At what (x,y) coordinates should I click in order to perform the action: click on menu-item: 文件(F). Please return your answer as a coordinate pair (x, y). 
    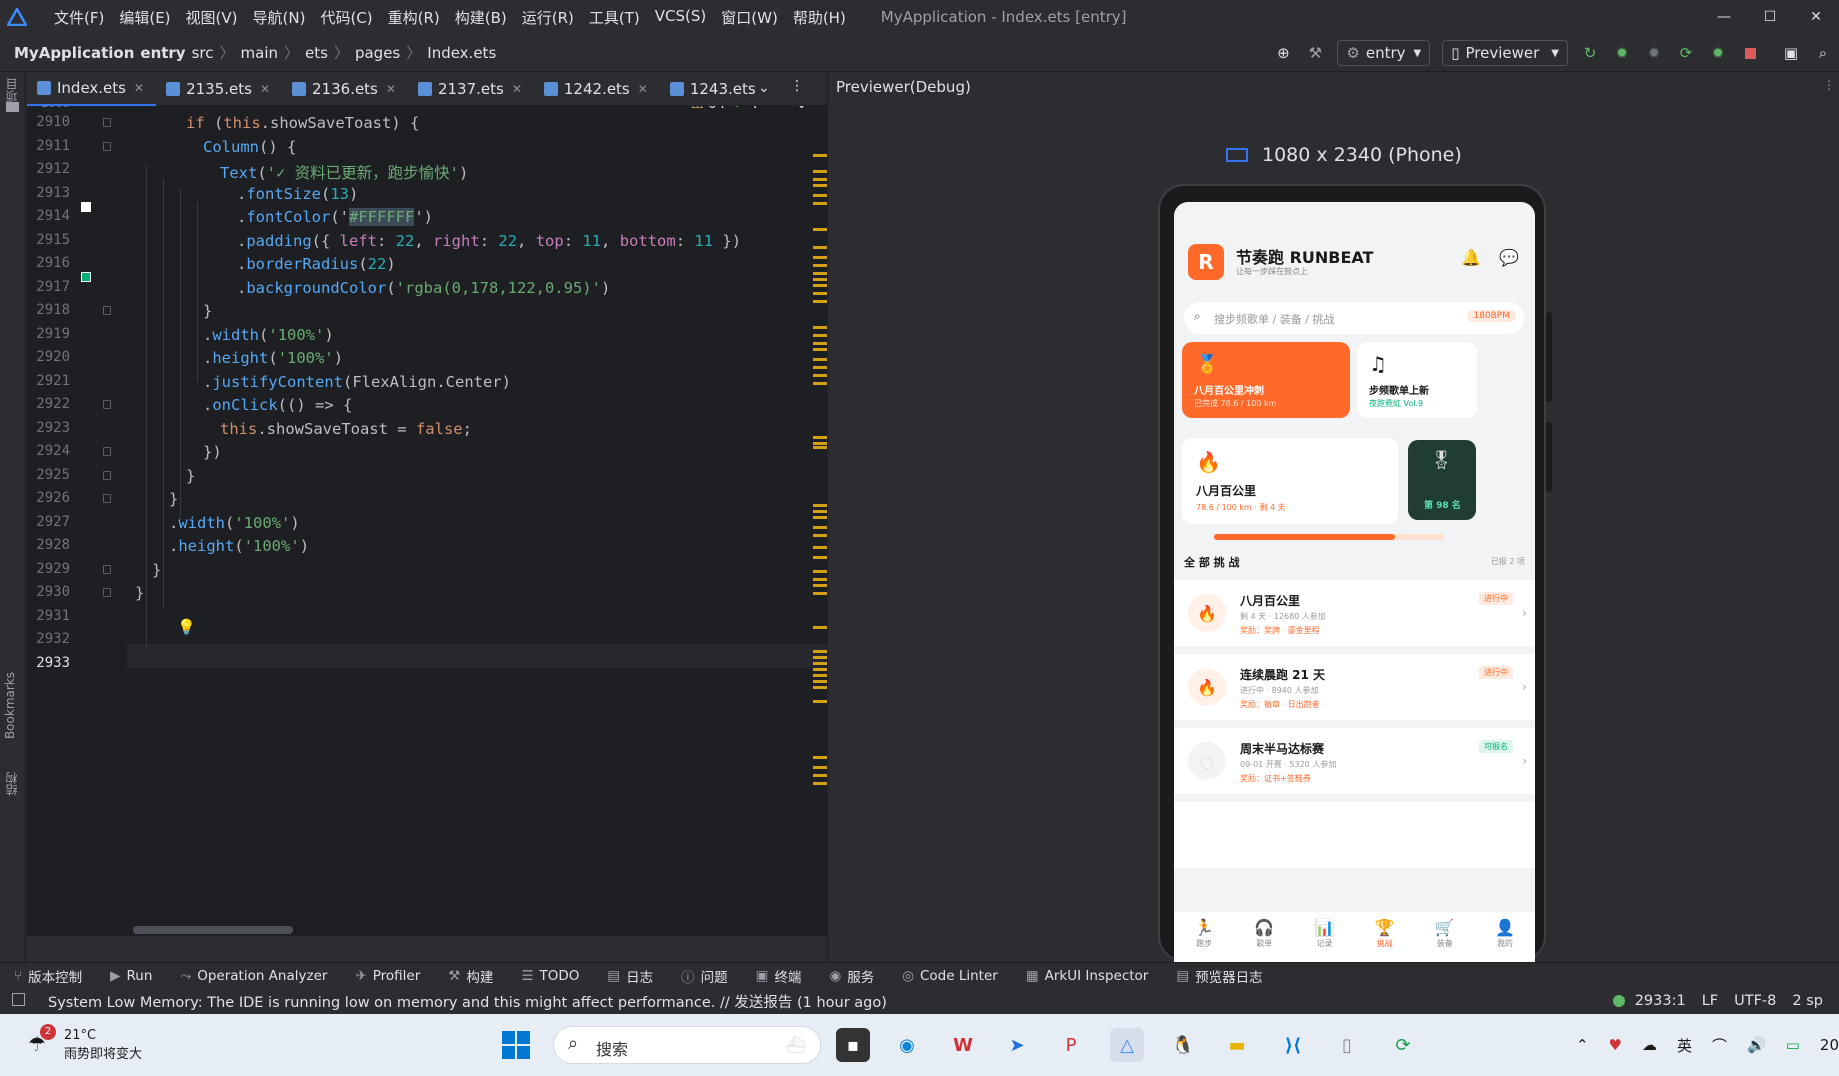
    Looking at the image, I should click on (79, 17).